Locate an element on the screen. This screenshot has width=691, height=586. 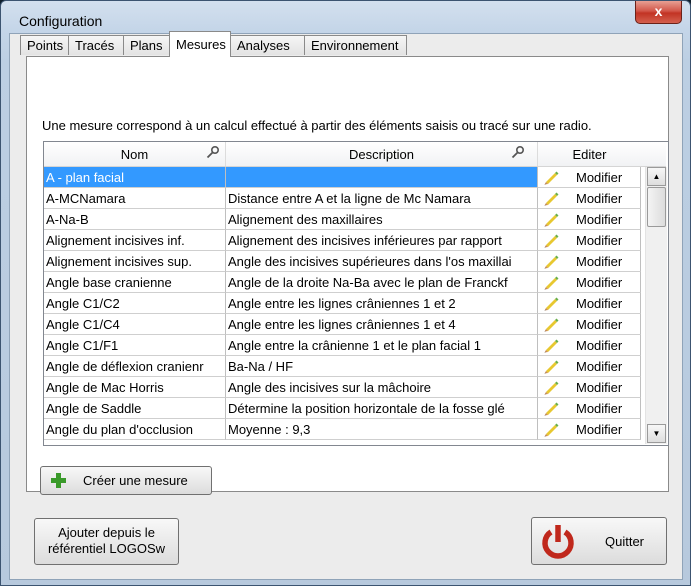
row-name: Angle C1/C2 is located at coordinates (135, 303).